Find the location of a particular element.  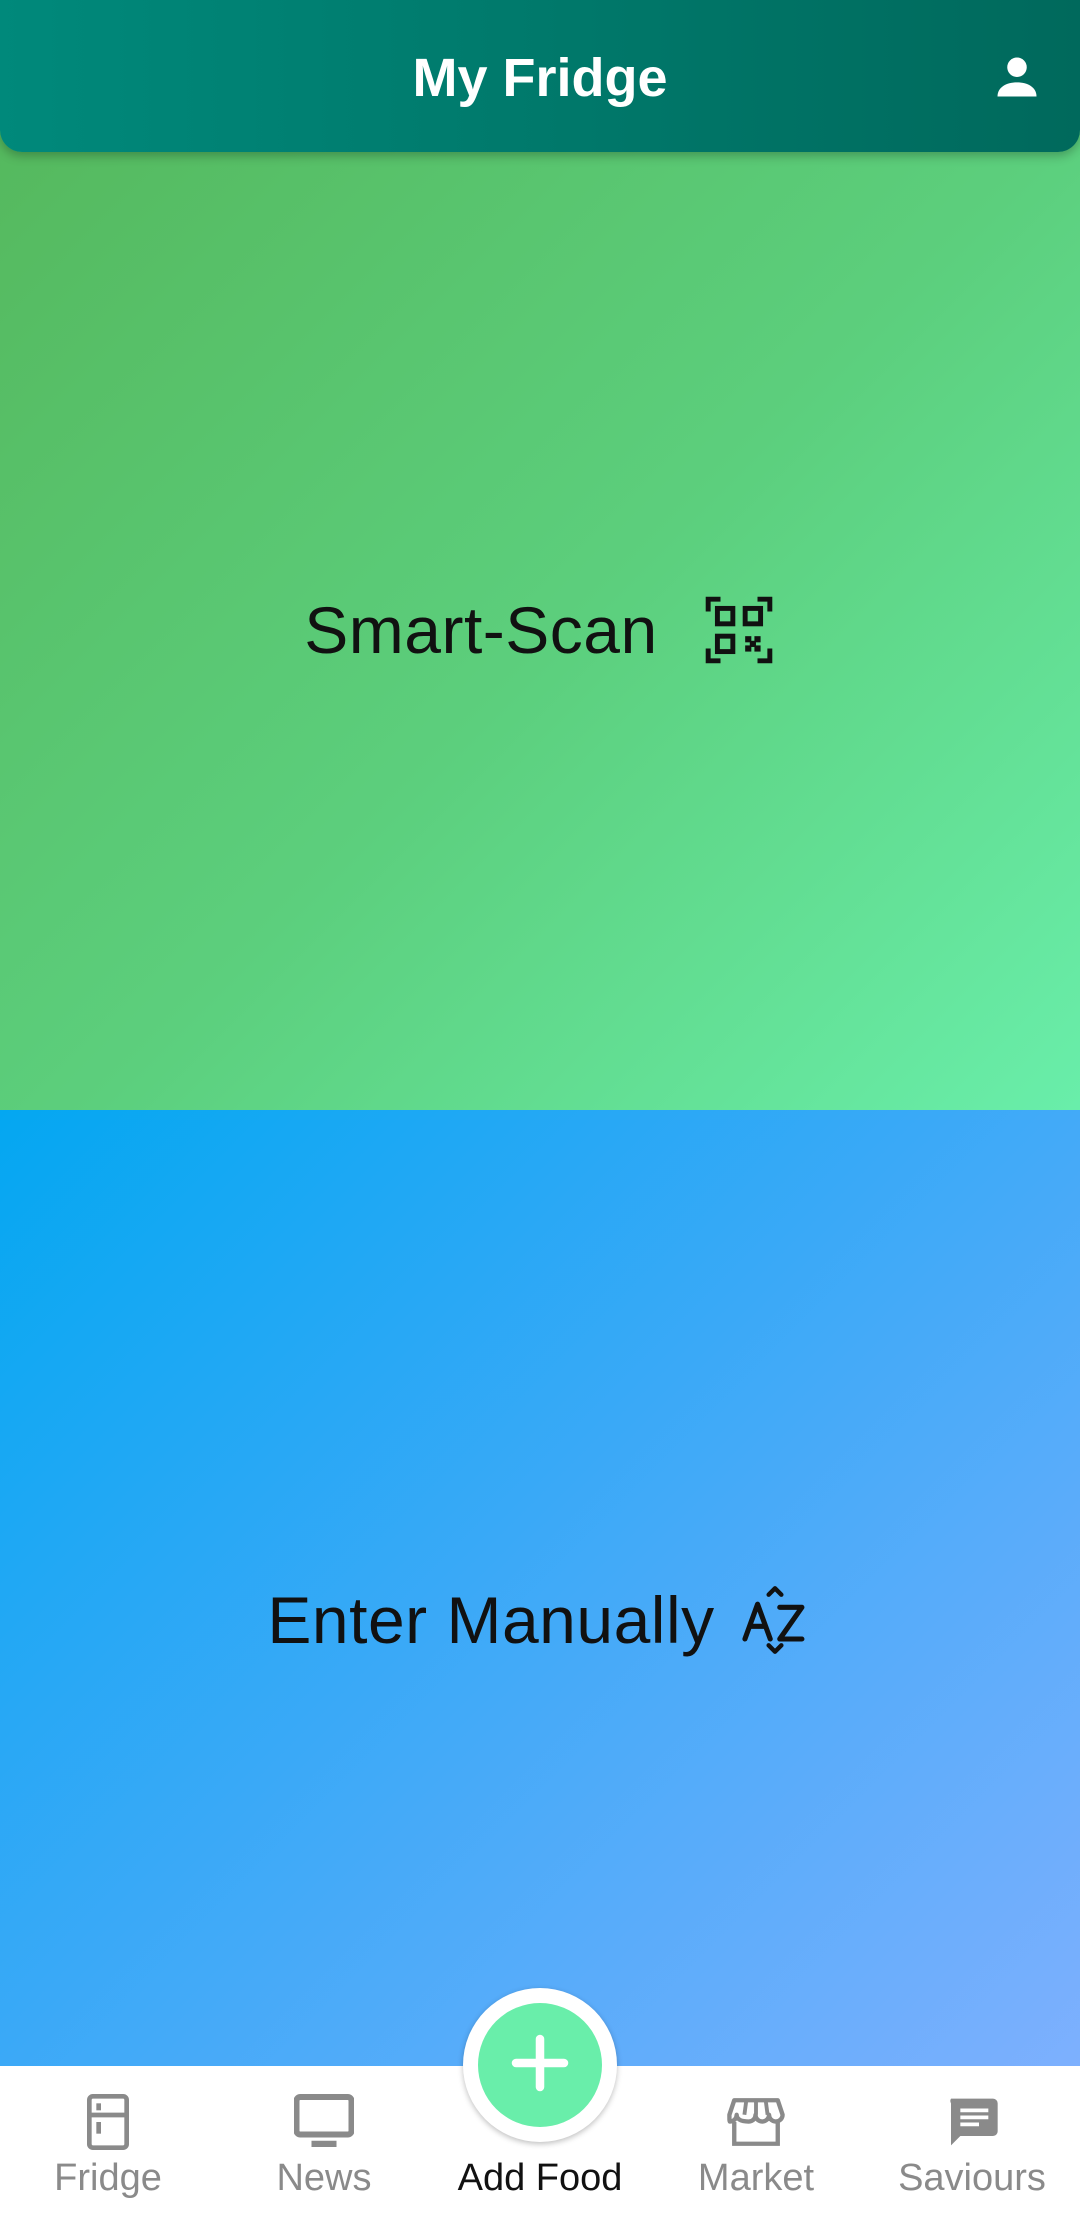

add-food-button-circle is located at coordinates (540, 2065).